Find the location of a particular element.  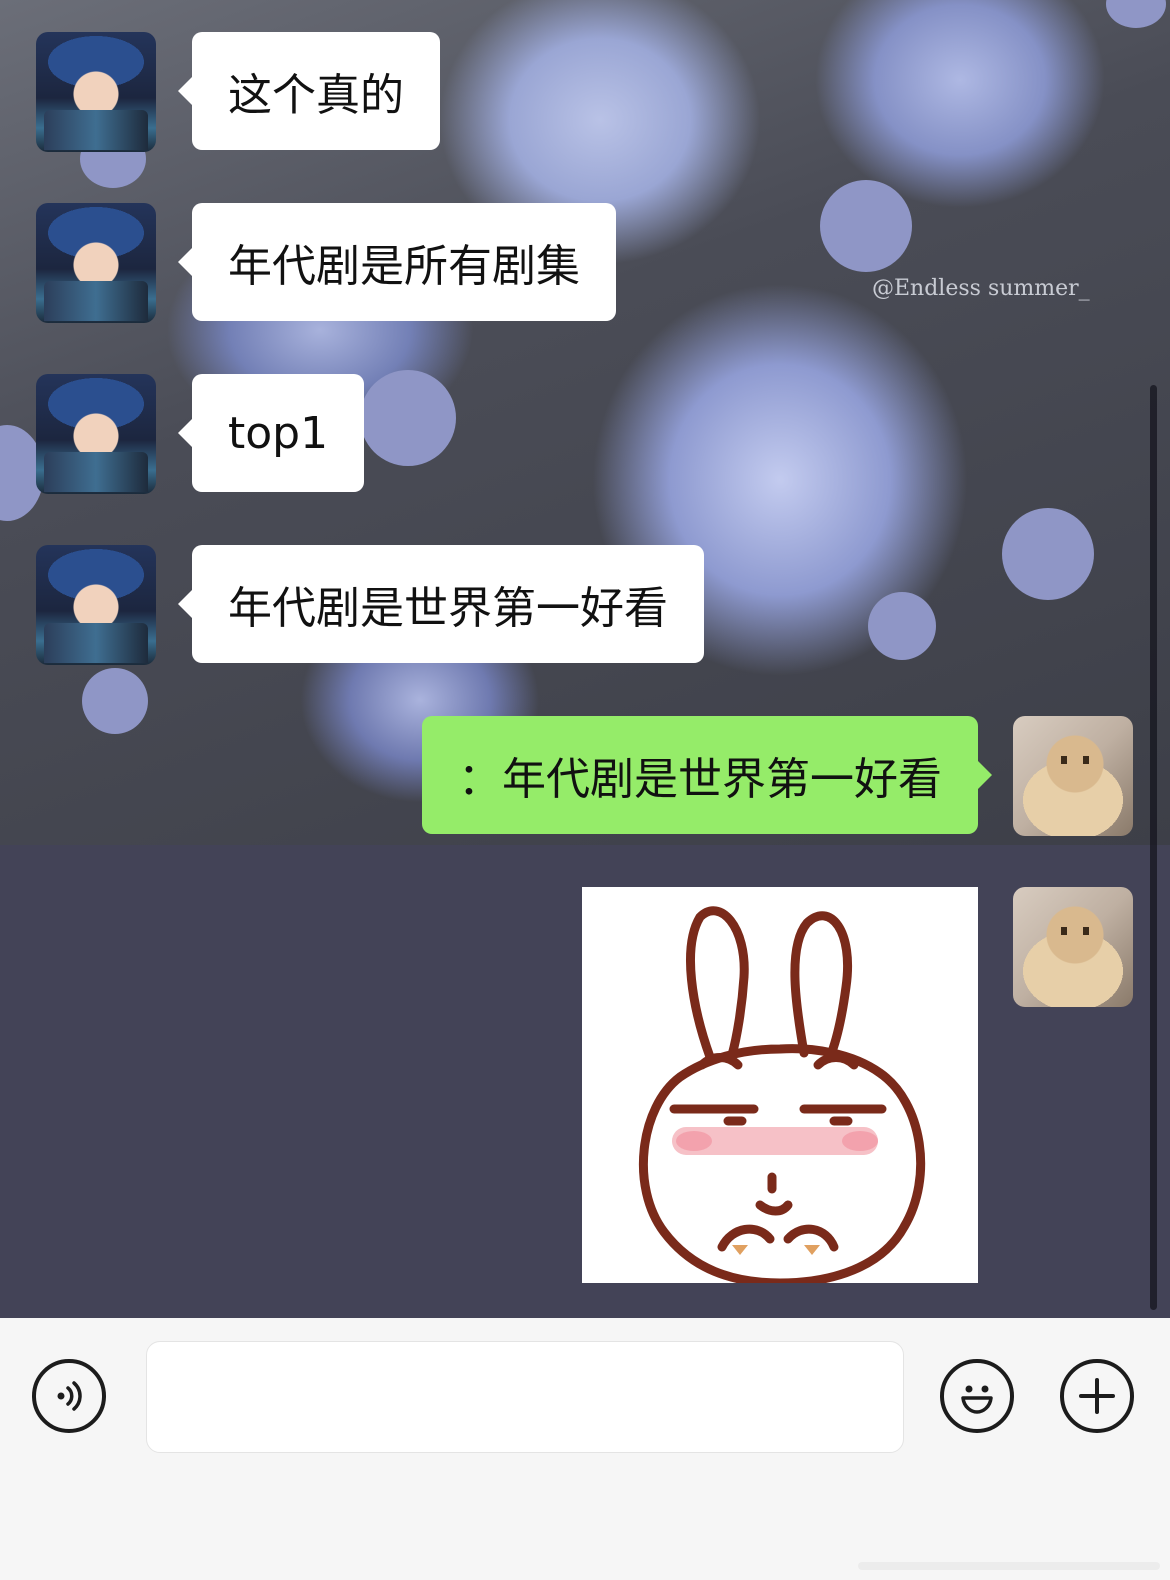

voice-icon is located at coordinates (69, 1396).